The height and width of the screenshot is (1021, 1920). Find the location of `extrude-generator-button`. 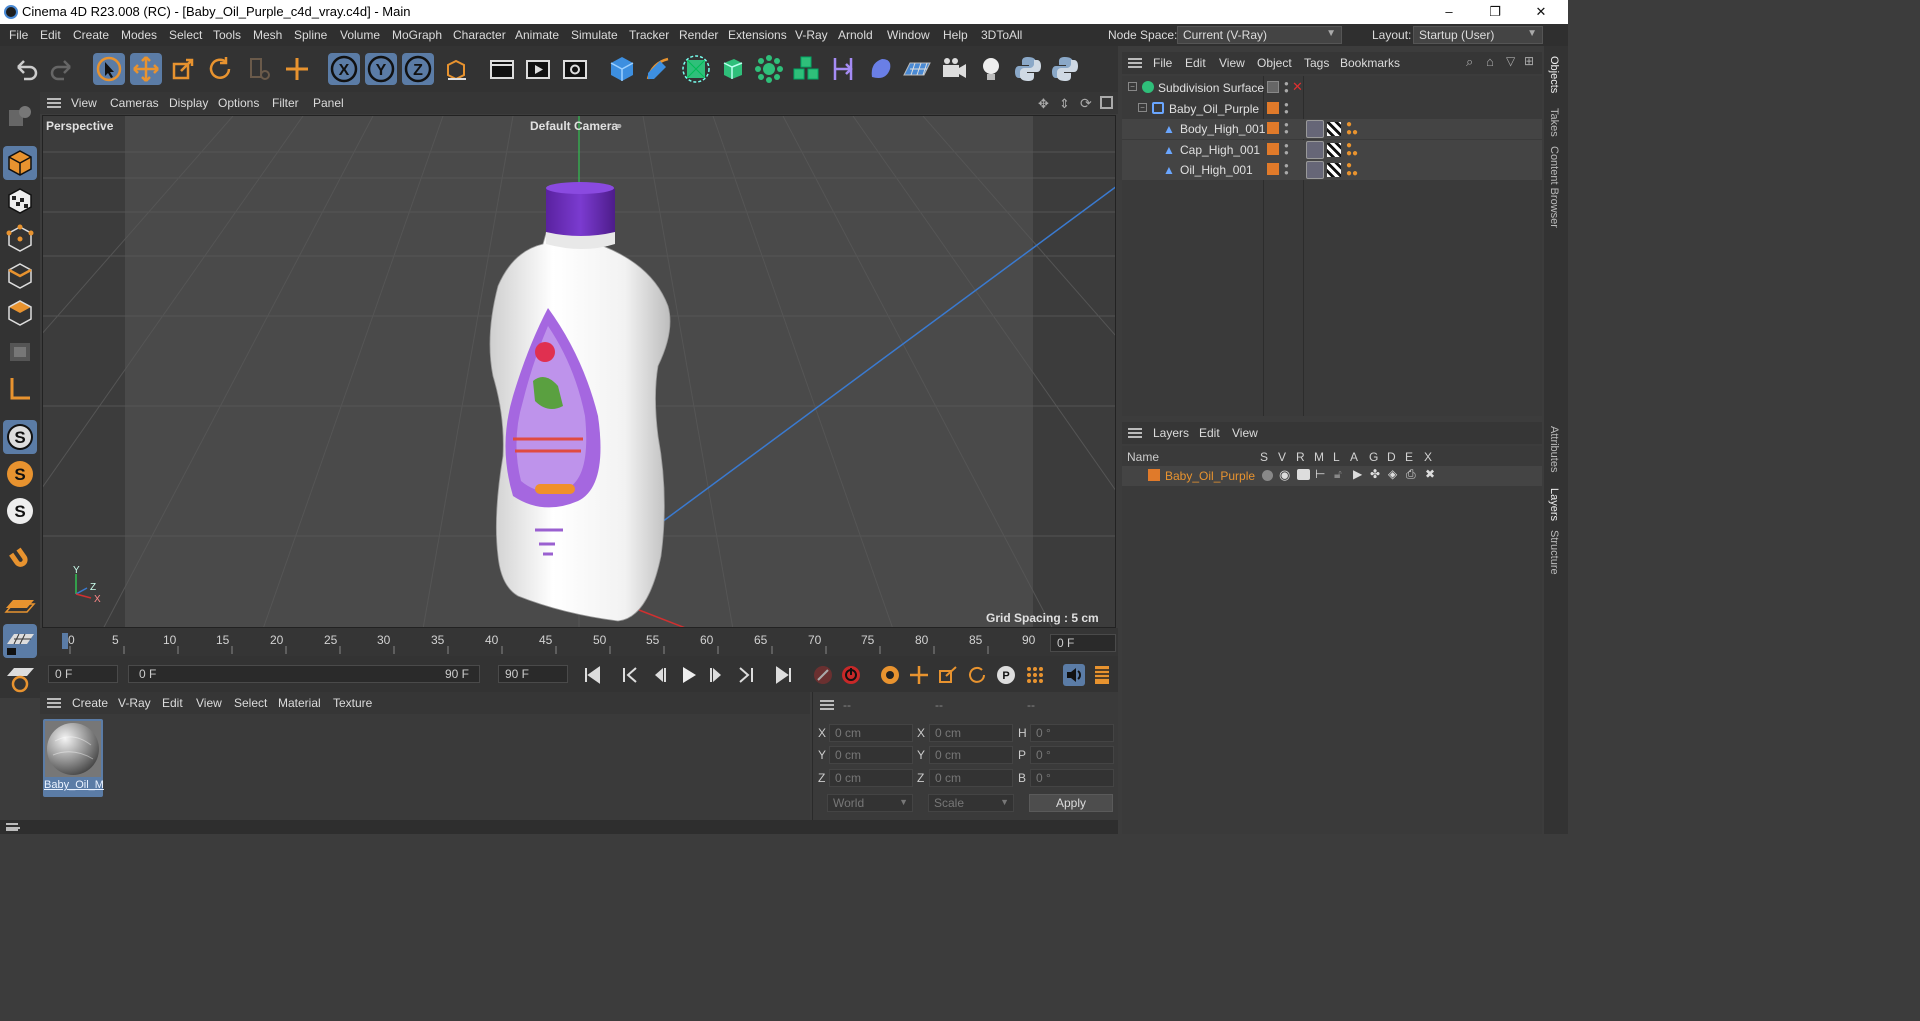

extrude-generator-button is located at coordinates (732, 69).